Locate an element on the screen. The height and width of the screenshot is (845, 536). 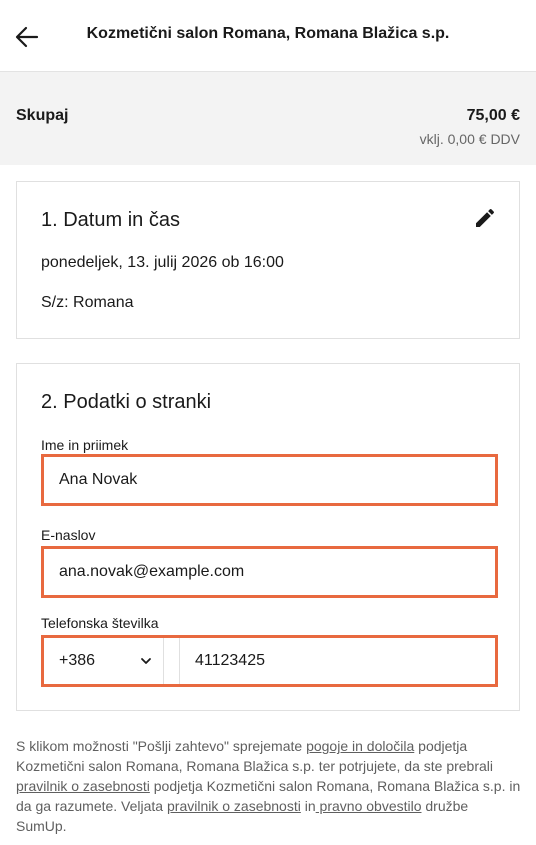
pencil-icon is located at coordinates (485, 217).